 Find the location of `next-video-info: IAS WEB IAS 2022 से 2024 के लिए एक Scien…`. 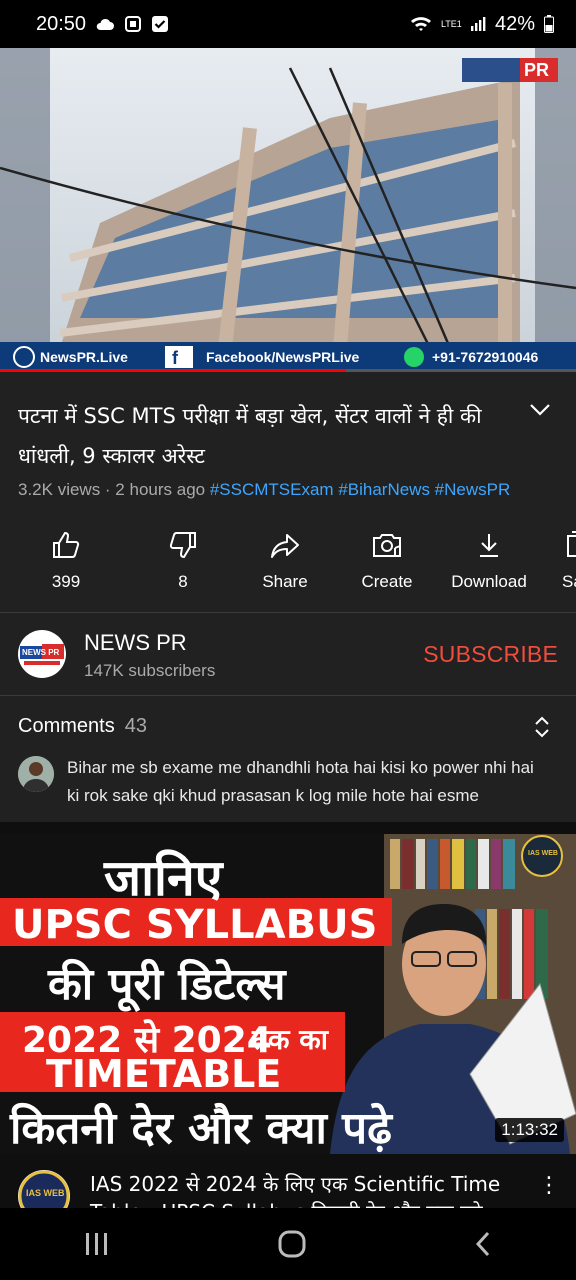

next-video-info: IAS WEB IAS 2022 से 2024 के लिए एक Scien… is located at coordinates (288, 1181).